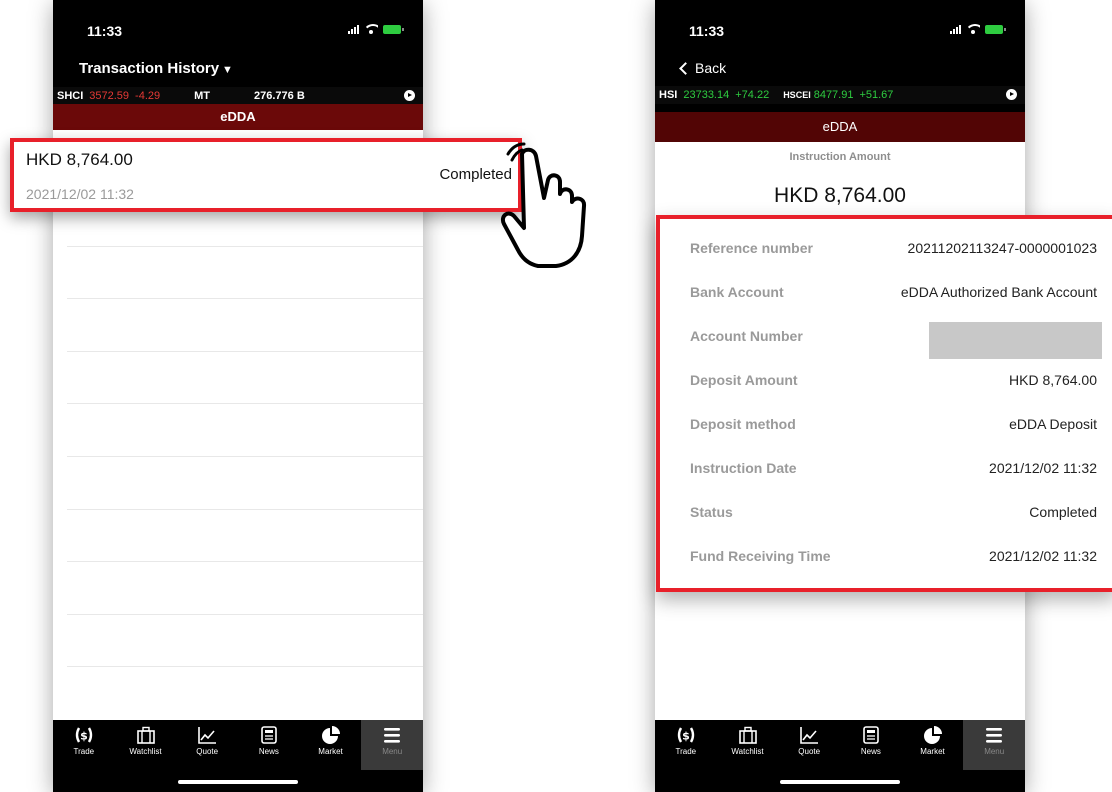 Image resolution: width=1112 pixels, height=792 pixels. What do you see at coordinates (1053, 380) in the screenshot?
I see `detail-value: HKD 8,764.00` at bounding box center [1053, 380].